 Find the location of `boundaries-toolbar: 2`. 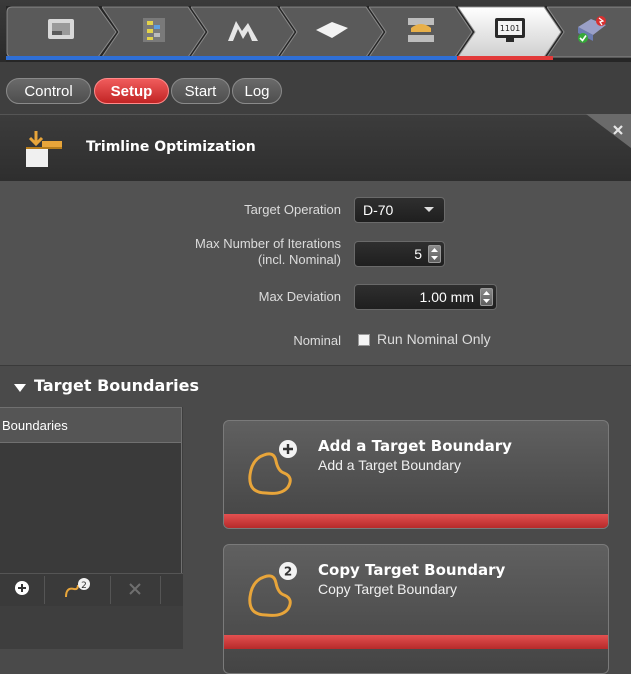

boundaries-toolbar: 2 is located at coordinates (91, 589).